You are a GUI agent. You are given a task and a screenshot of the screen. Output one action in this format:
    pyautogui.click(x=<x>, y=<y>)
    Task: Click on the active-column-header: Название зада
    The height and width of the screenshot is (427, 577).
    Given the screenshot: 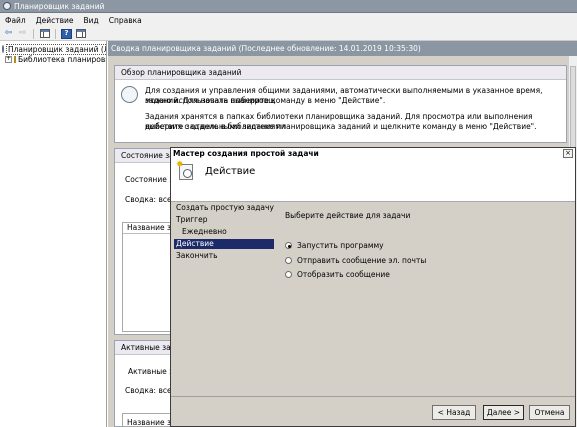 What is the action you would take?
    pyautogui.click(x=147, y=422)
    